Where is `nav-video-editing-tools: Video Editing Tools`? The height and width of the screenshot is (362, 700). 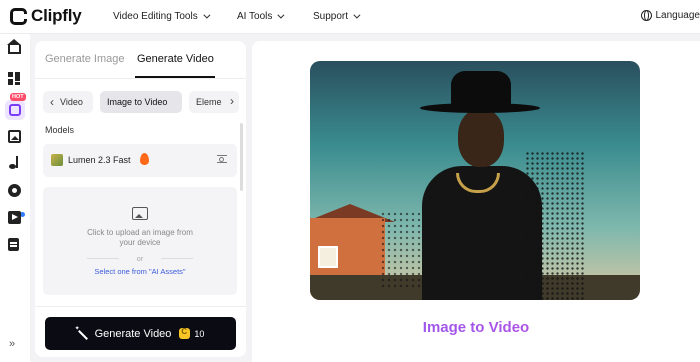 nav-video-editing-tools: Video Editing Tools is located at coordinates (162, 16).